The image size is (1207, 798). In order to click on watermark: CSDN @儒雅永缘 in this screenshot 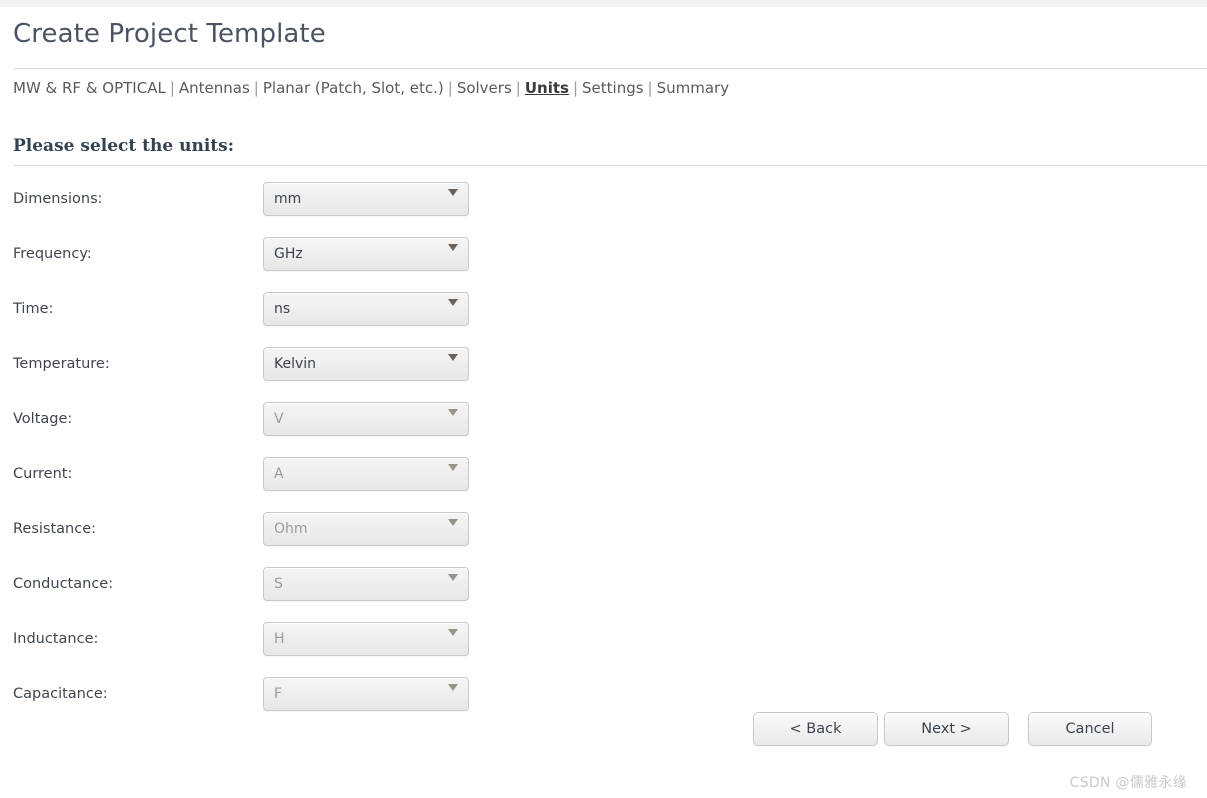, I will do `click(1128, 783)`.